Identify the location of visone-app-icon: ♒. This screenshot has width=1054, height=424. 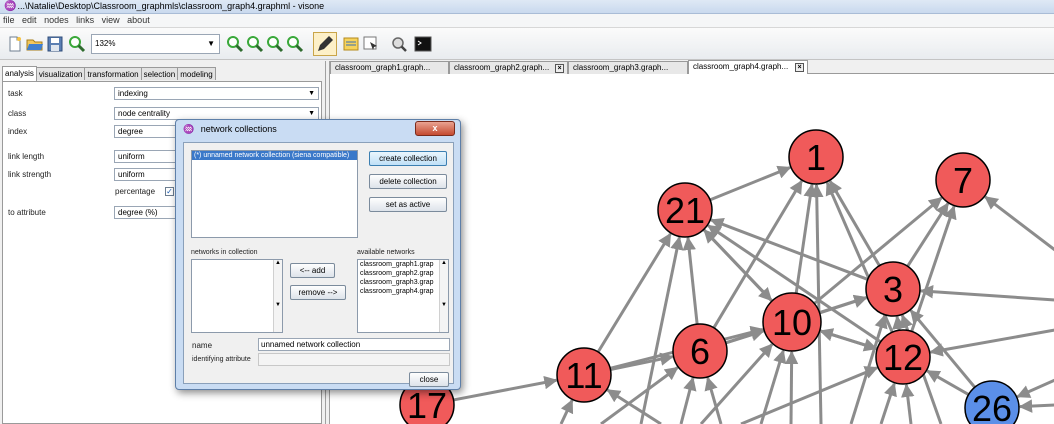
(189, 129).